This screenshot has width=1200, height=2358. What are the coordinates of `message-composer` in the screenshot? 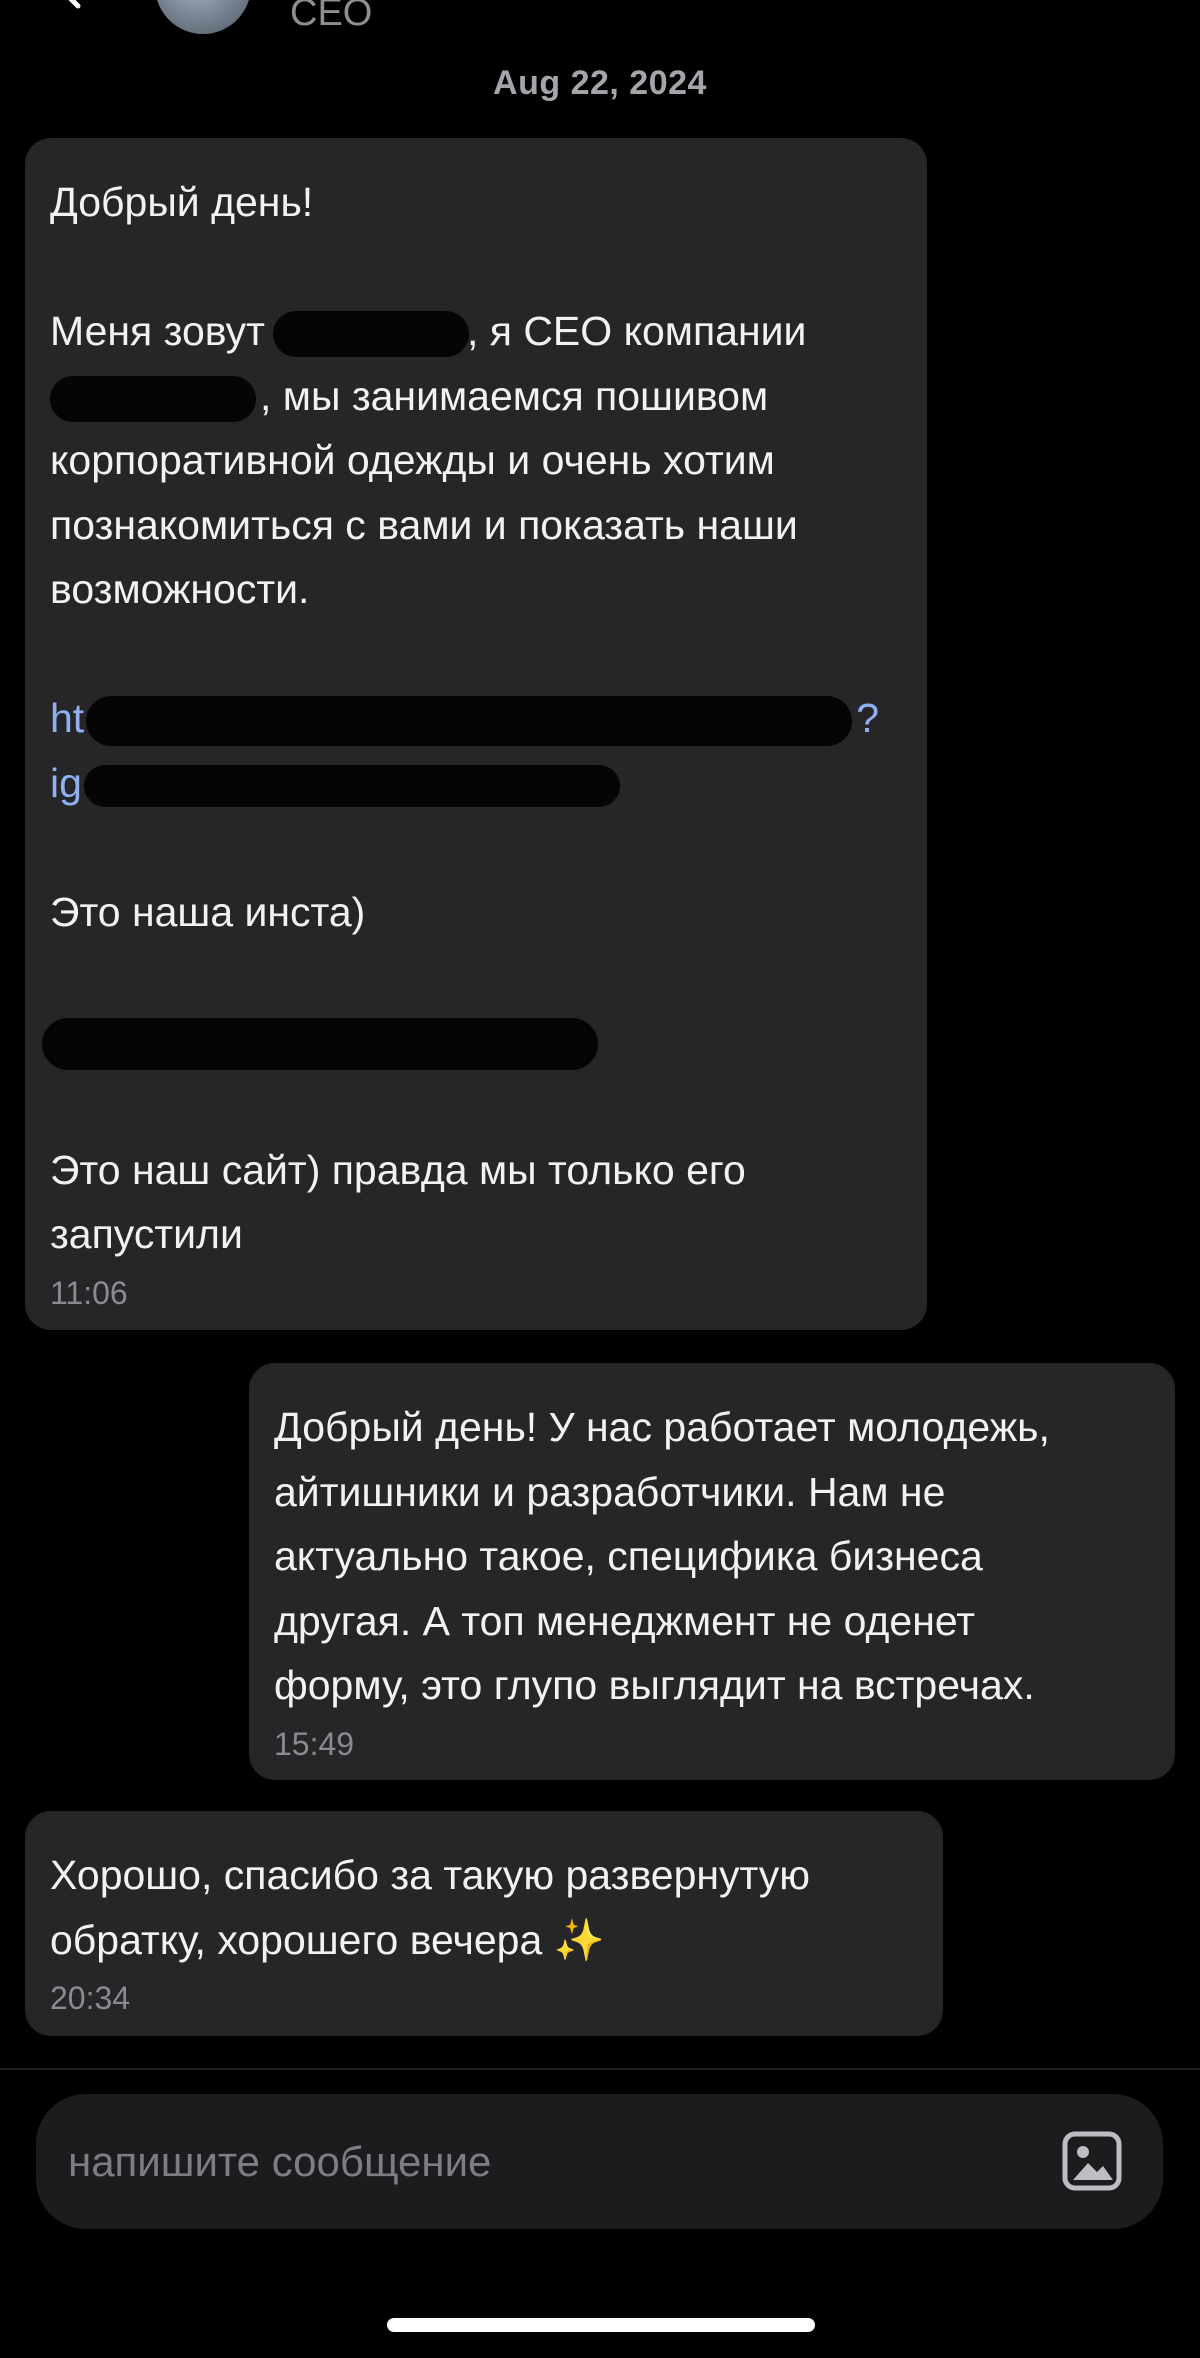 It's located at (599, 2161).